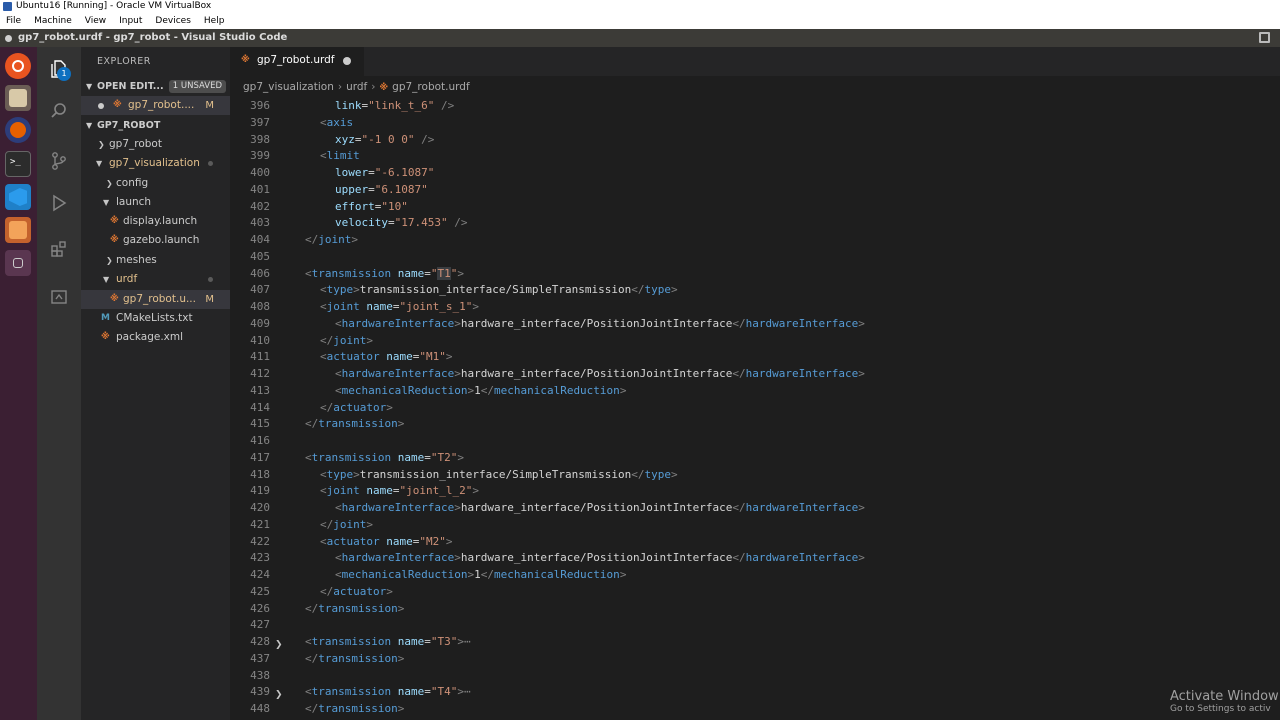 Image resolution: width=1280 pixels, height=720 pixels. I want to click on project-section: ▼ GP7_ROBOT, so click(155, 125).